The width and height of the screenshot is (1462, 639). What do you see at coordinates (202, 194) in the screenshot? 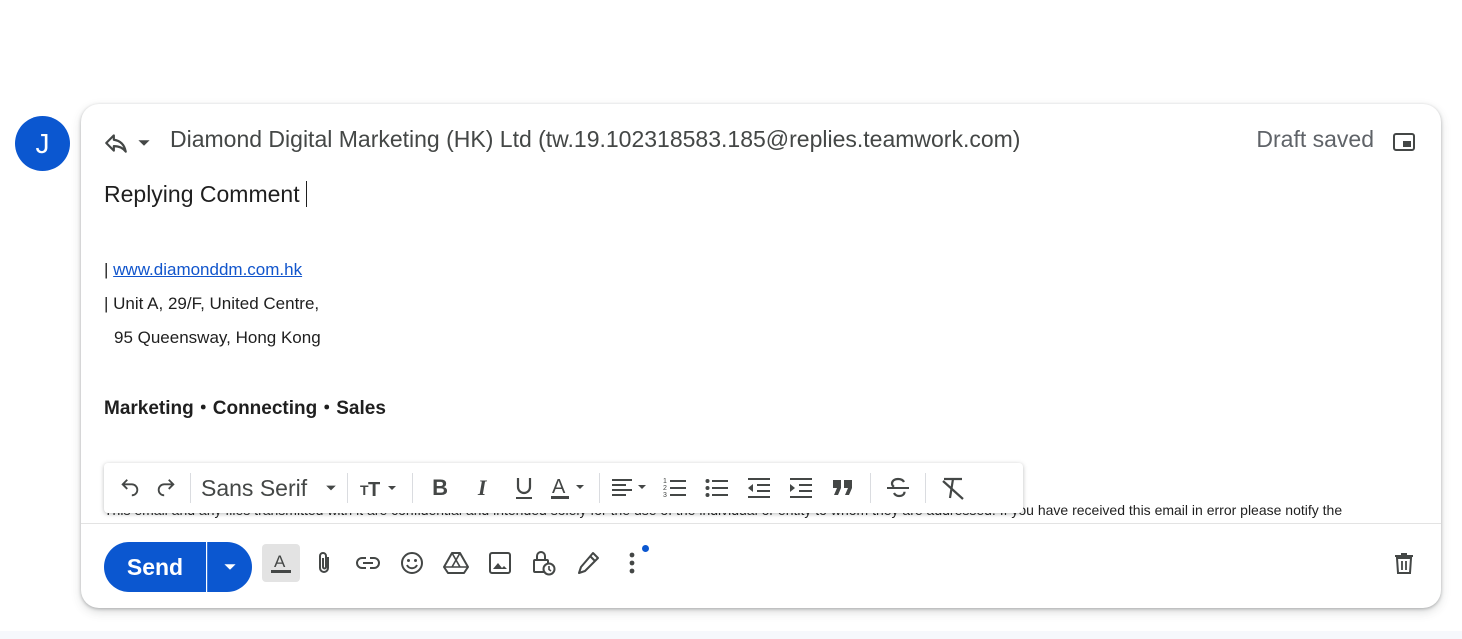
I see `reply-text: Replying Comment` at bounding box center [202, 194].